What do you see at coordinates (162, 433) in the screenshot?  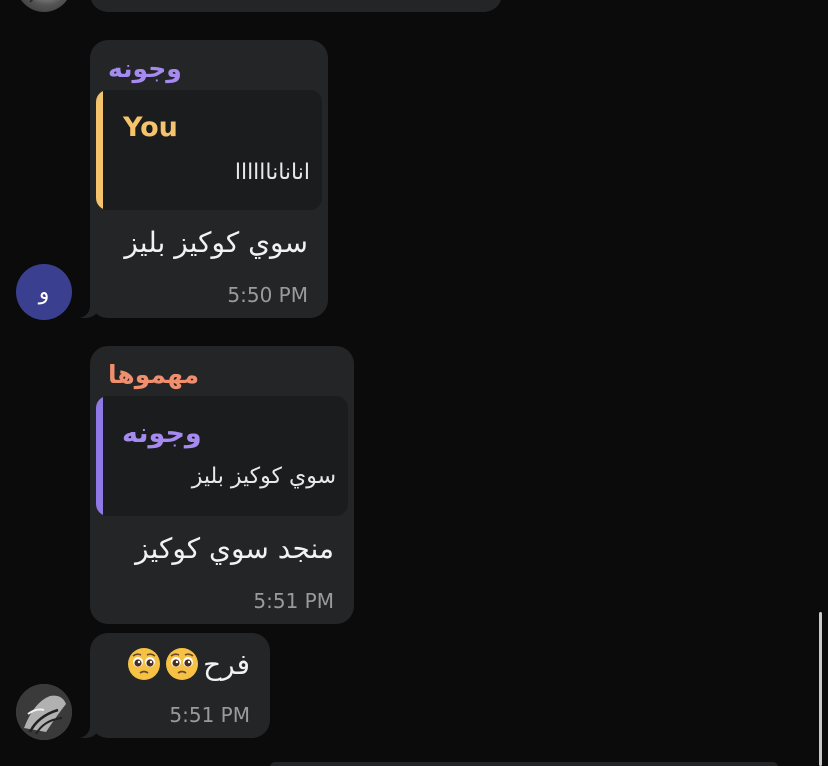 I see `reply-author: وجونه` at bounding box center [162, 433].